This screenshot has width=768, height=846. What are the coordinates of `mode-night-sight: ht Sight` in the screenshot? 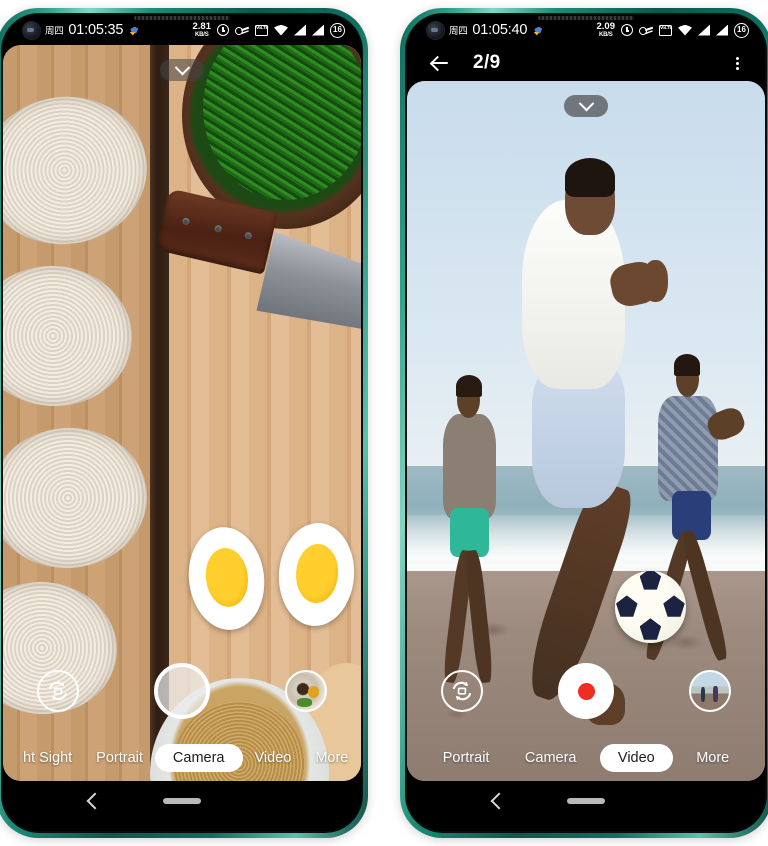 It's located at (47, 758).